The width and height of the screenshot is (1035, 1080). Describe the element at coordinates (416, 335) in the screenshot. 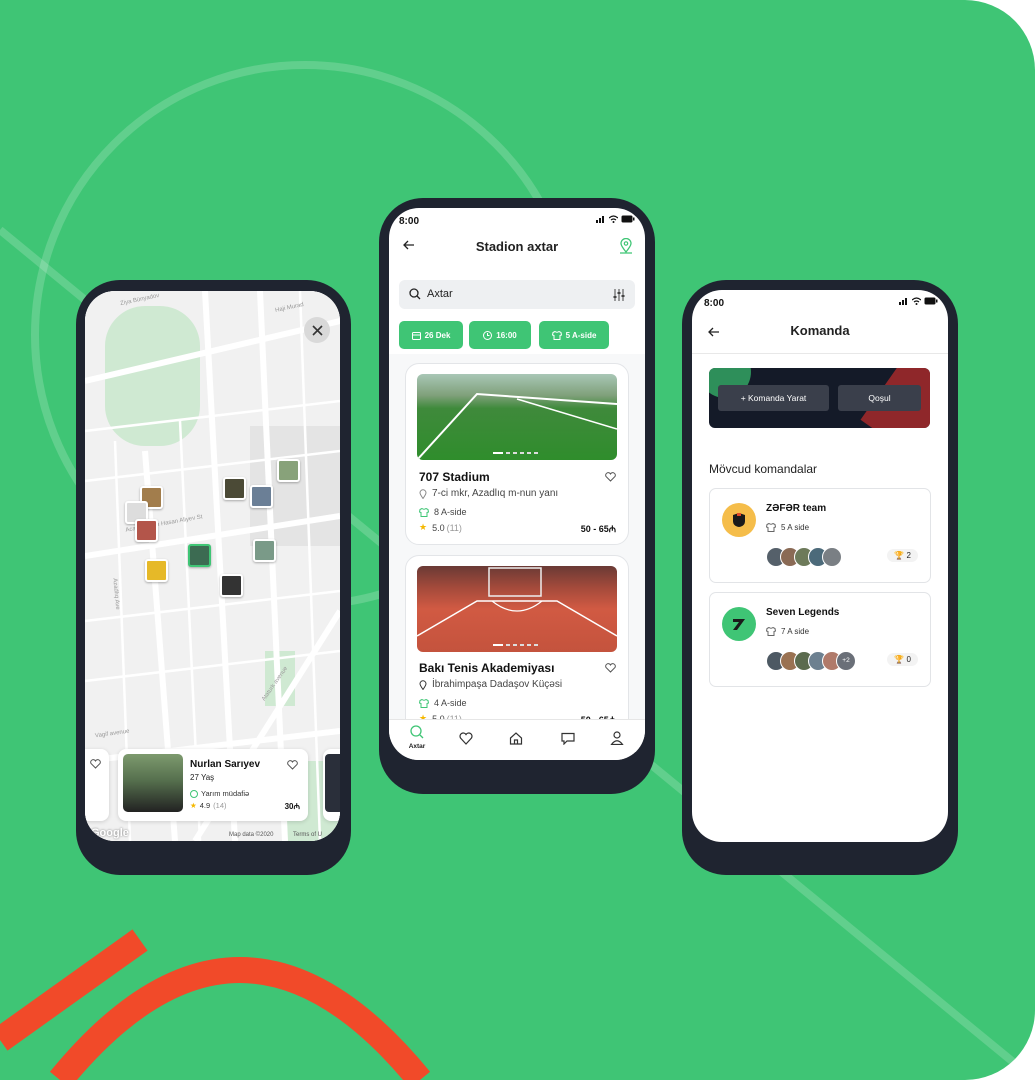

I see `calendar-icon` at that location.